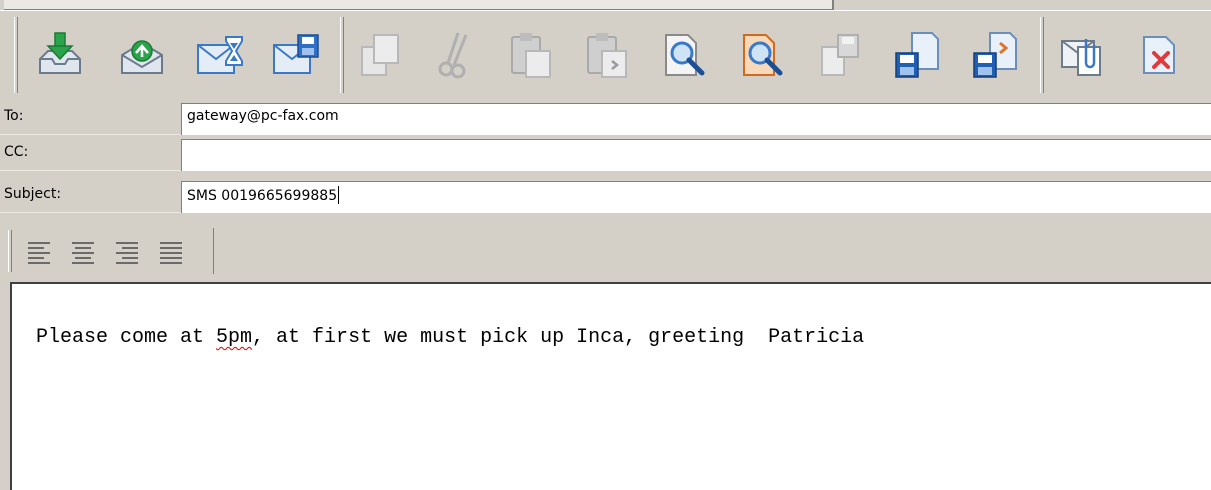  Describe the element at coordinates (126, 337) in the screenshot. I see `body-text-before: Please come at` at that location.